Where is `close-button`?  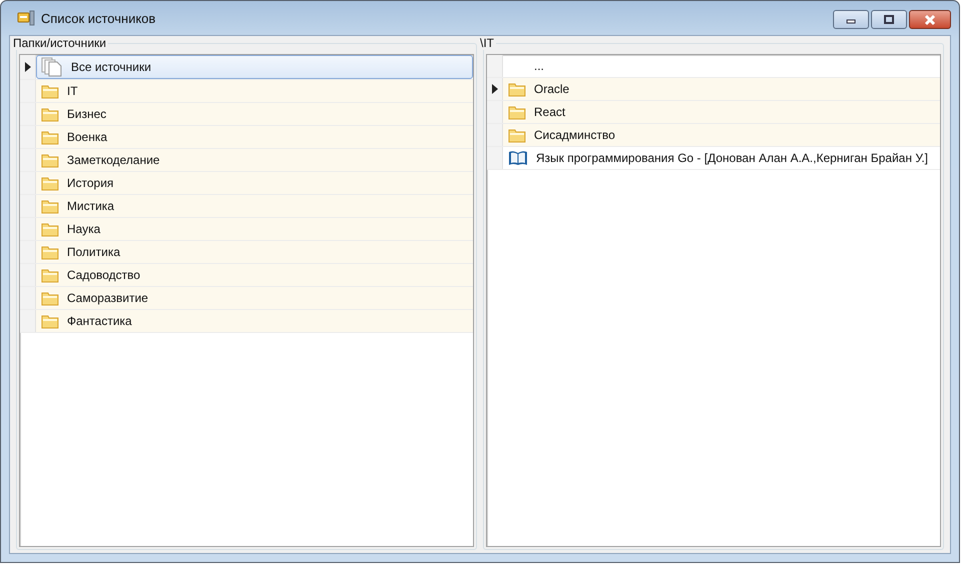 close-button is located at coordinates (930, 19).